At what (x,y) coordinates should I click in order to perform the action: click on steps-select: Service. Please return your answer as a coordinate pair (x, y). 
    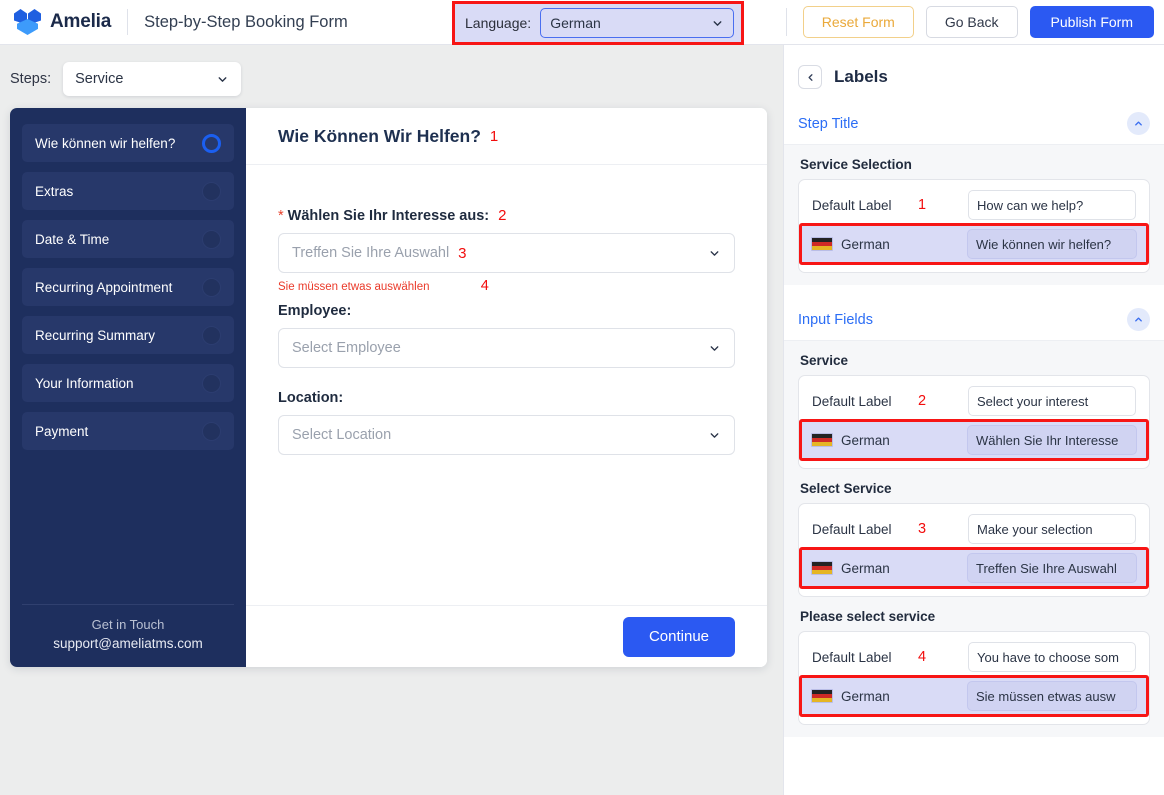
    Looking at the image, I should click on (152, 79).